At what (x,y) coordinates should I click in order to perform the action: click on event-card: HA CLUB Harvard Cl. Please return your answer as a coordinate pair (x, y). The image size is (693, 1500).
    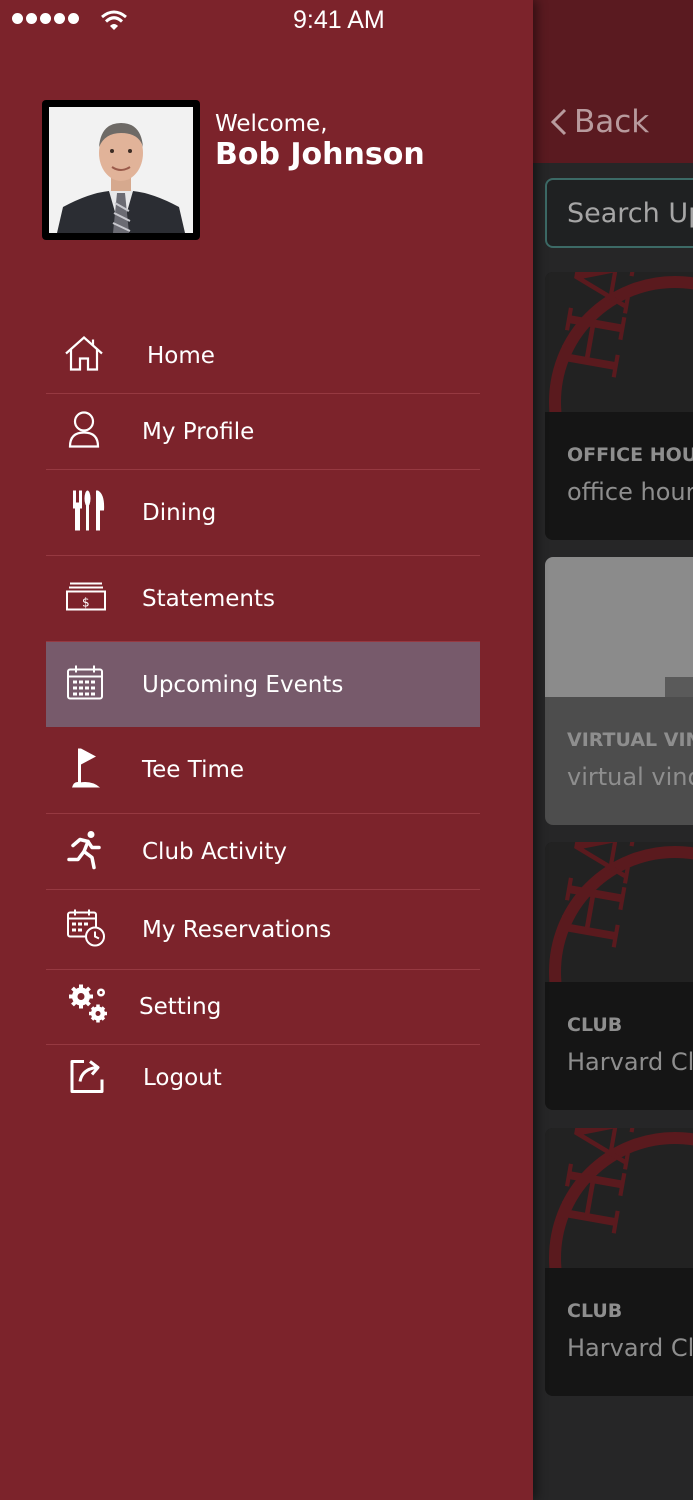
    Looking at the image, I should click on (619, 1262).